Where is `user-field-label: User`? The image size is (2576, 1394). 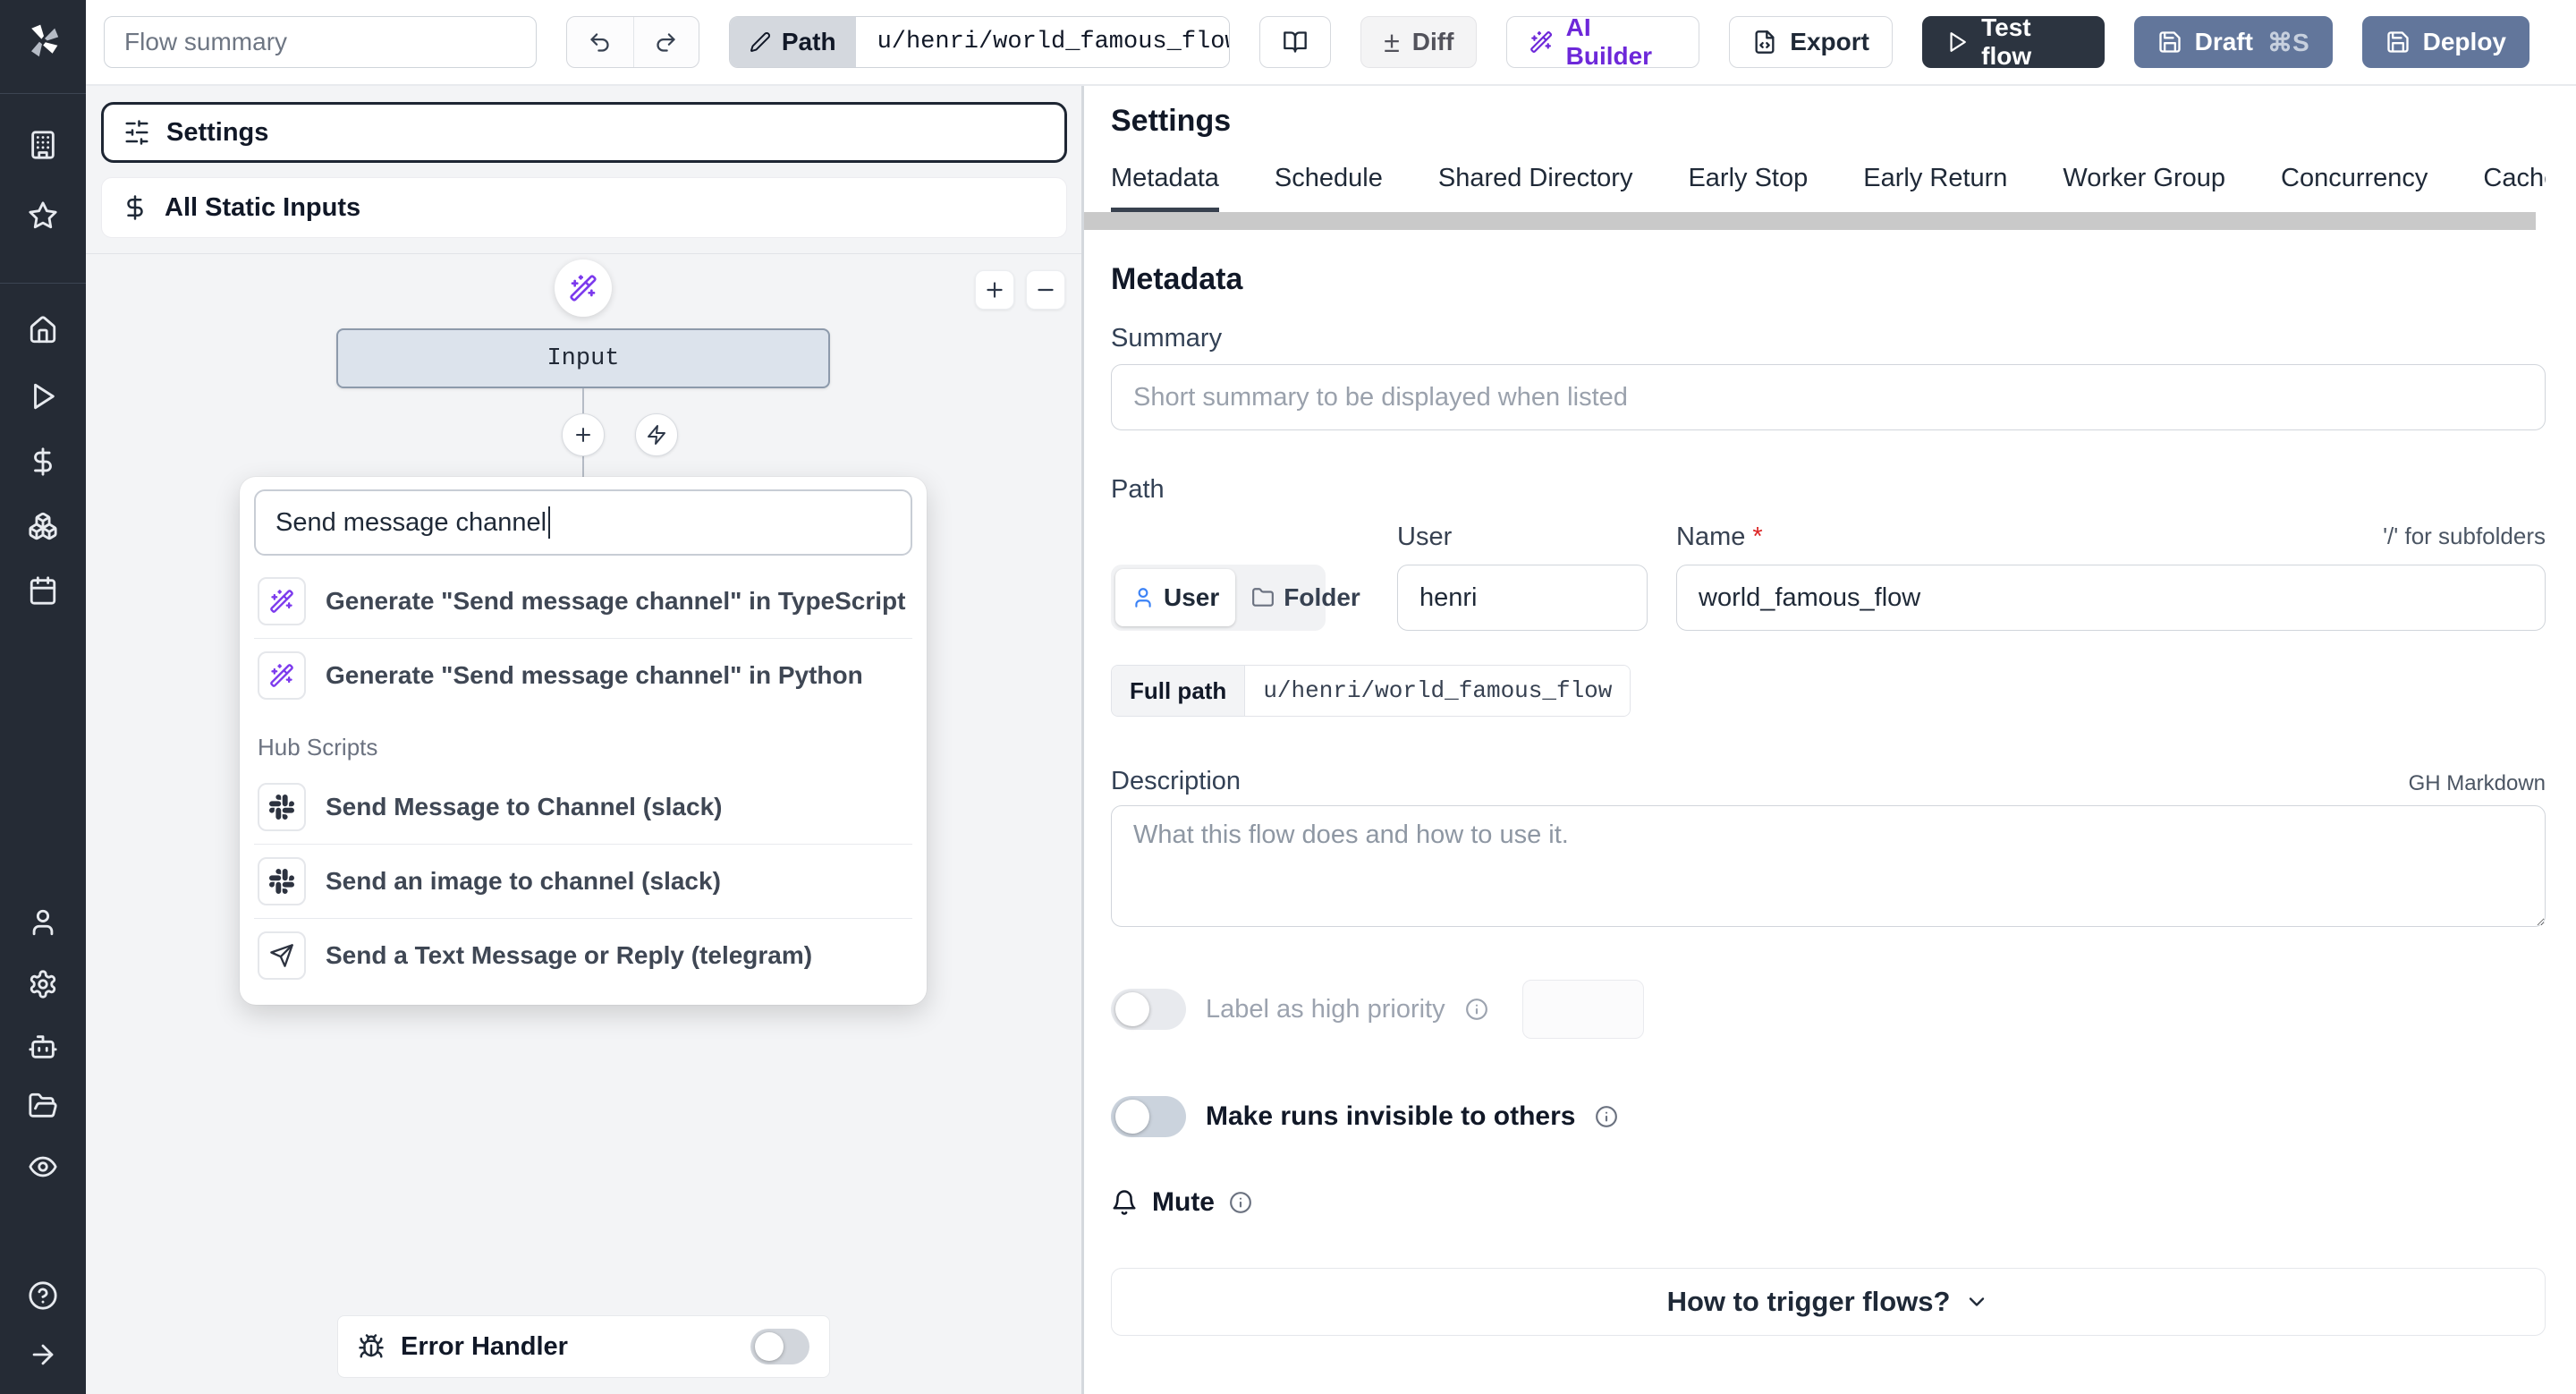
user-field-label: User is located at coordinates (1425, 537).